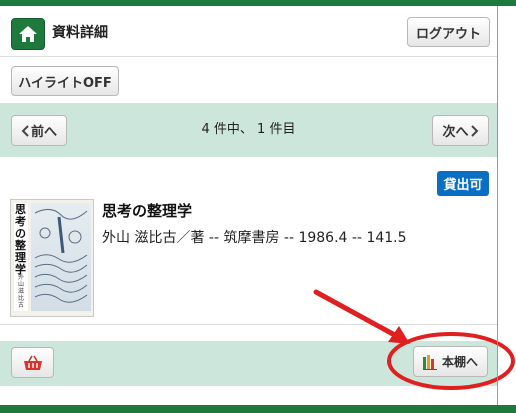  I want to click on annotation-circle, so click(451, 361).